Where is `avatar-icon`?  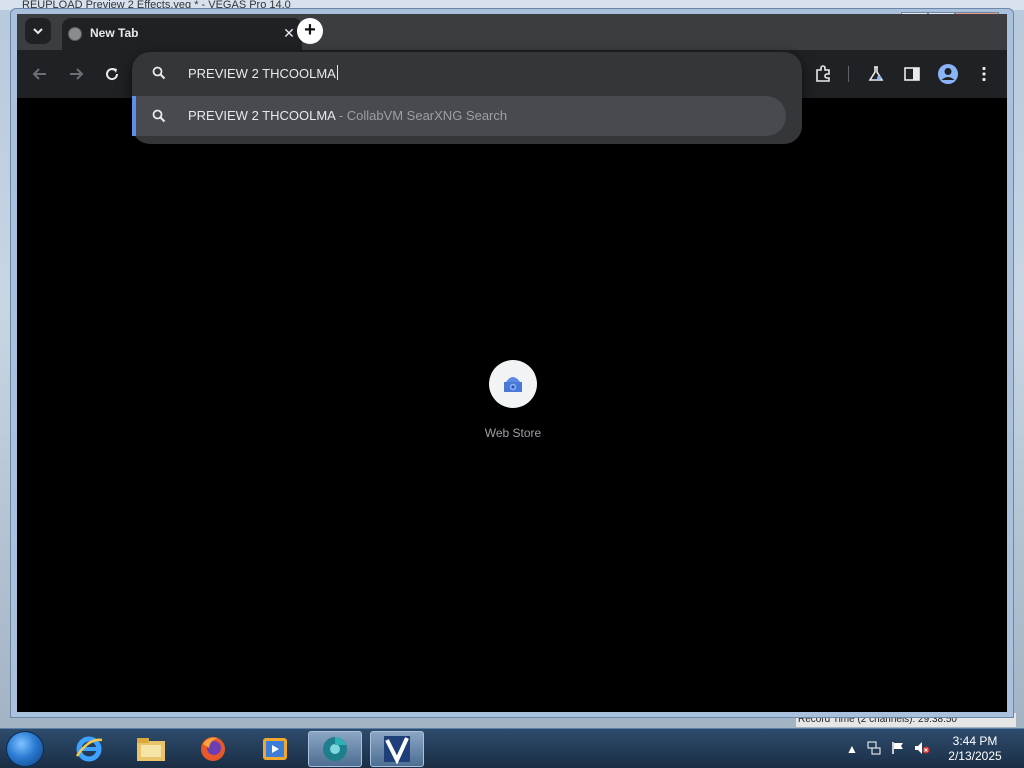 avatar-icon is located at coordinates (948, 74).